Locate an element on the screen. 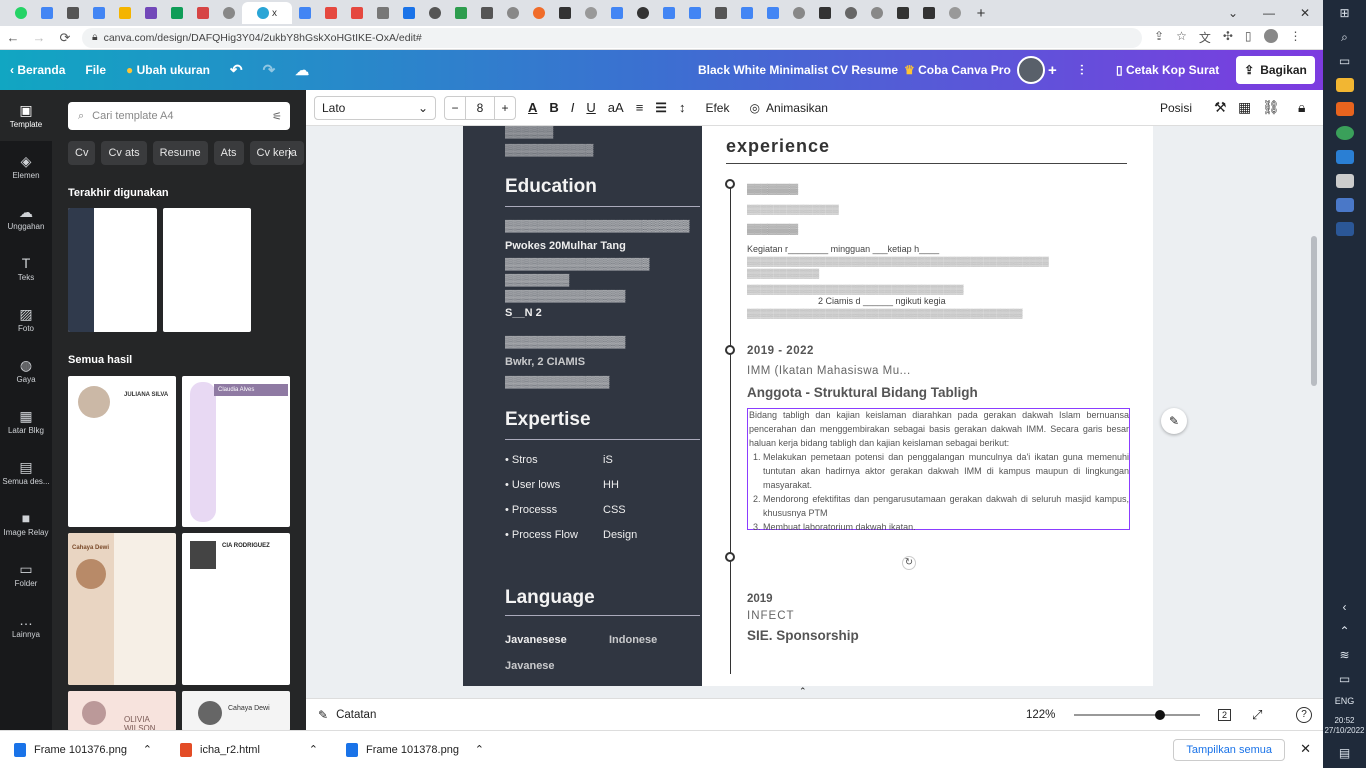  wifi-icon: ≋ is located at coordinates (1345, 655).